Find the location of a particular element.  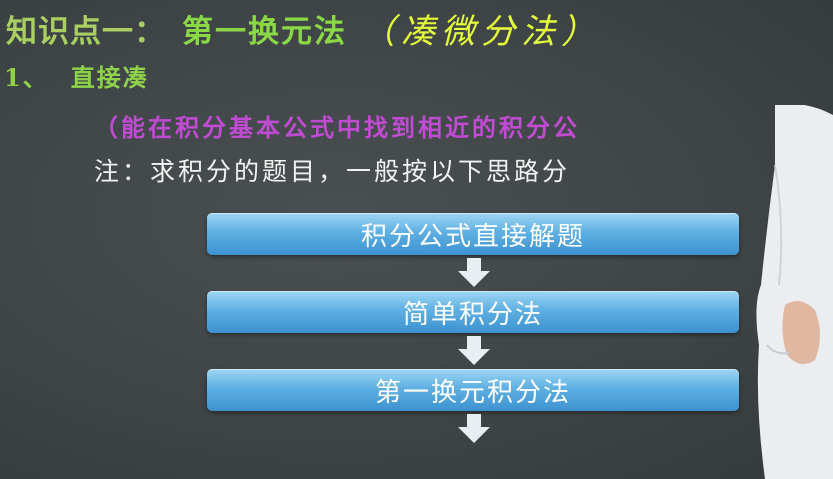

item-heading: 1、 直接凑 is located at coordinates (76, 75).